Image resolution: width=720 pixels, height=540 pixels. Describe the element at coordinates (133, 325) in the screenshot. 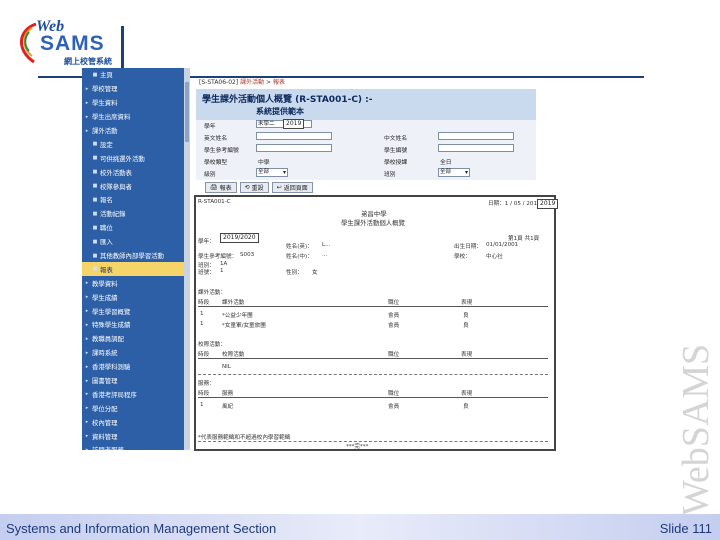

I see `sidebar-item: ▸ 特殊學生成績` at that location.